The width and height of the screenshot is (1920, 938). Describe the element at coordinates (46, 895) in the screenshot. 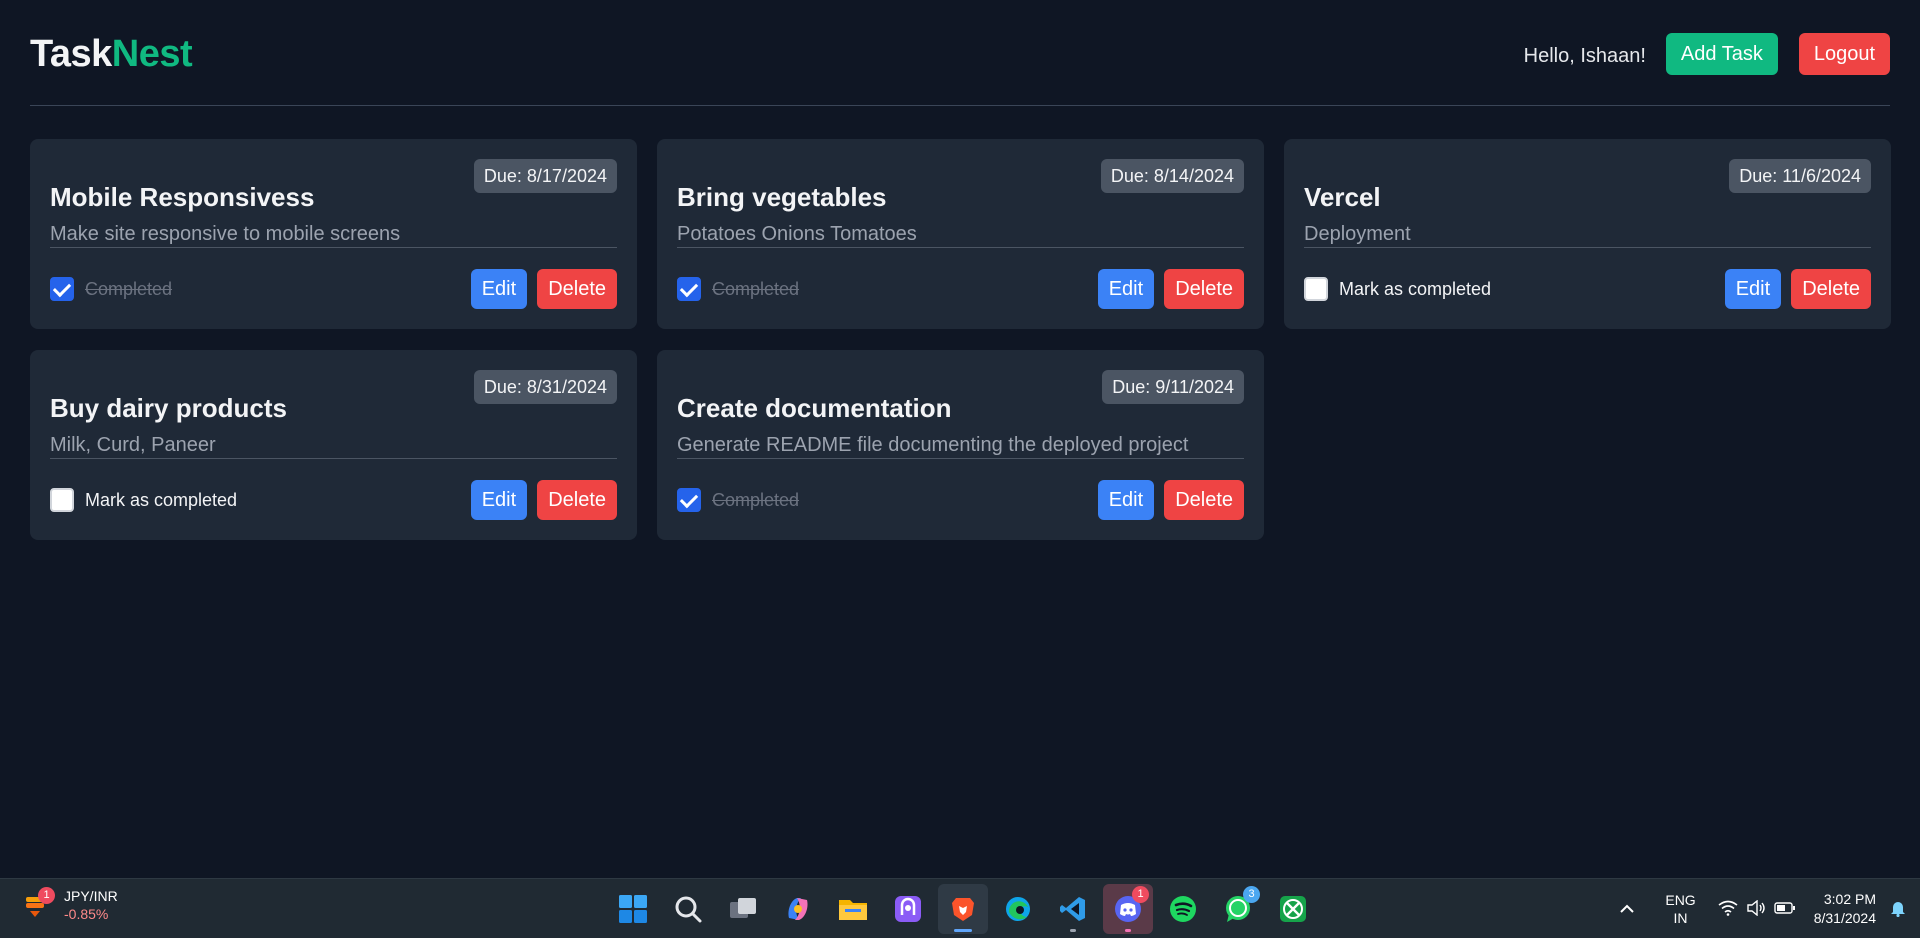

I see `widget-badge: 1` at that location.